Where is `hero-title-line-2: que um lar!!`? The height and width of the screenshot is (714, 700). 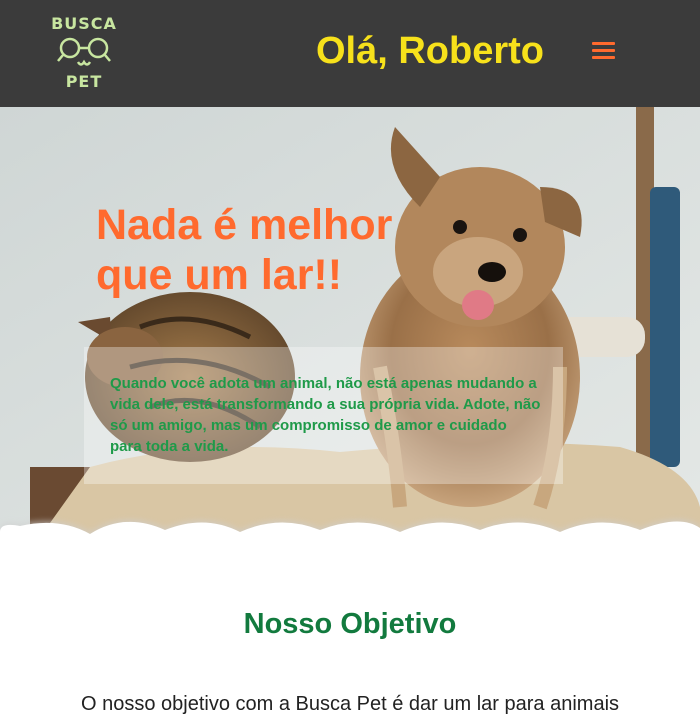
hero-title-line-2: que um lar!! is located at coordinates (219, 275).